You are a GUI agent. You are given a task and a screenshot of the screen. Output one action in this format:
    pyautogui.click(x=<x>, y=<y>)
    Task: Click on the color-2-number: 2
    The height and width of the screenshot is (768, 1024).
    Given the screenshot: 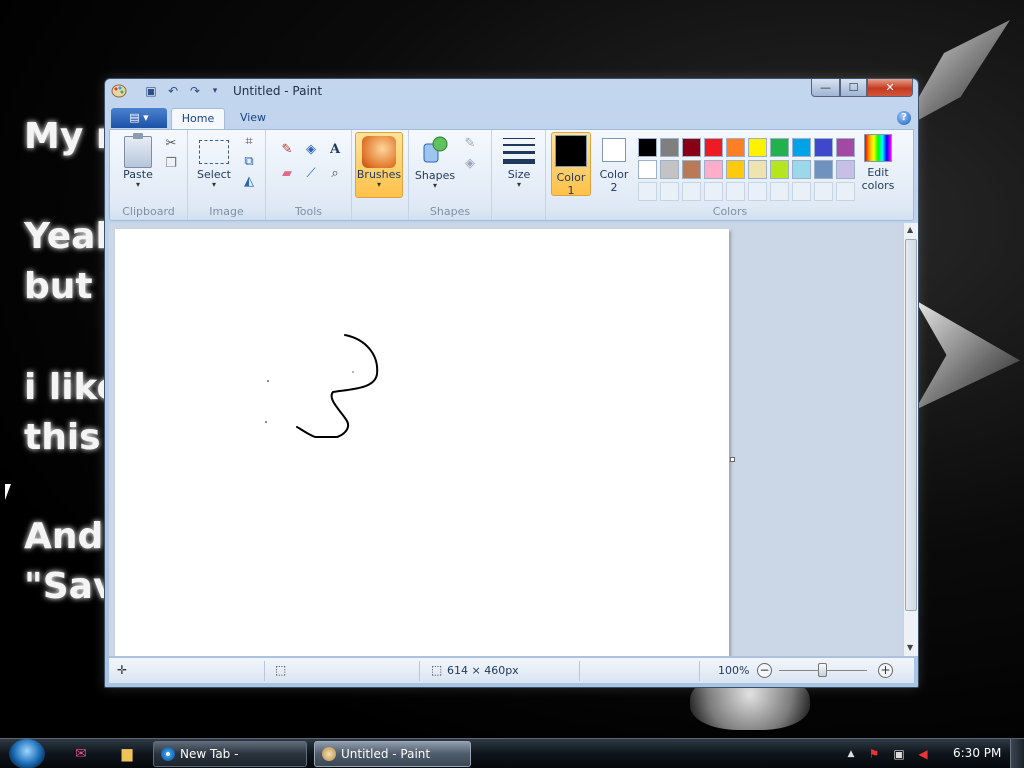 What is the action you would take?
    pyautogui.click(x=614, y=187)
    